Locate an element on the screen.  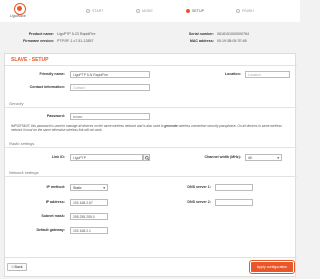
gateway-input: 192.168.2.1 is located at coordinates (89, 230).